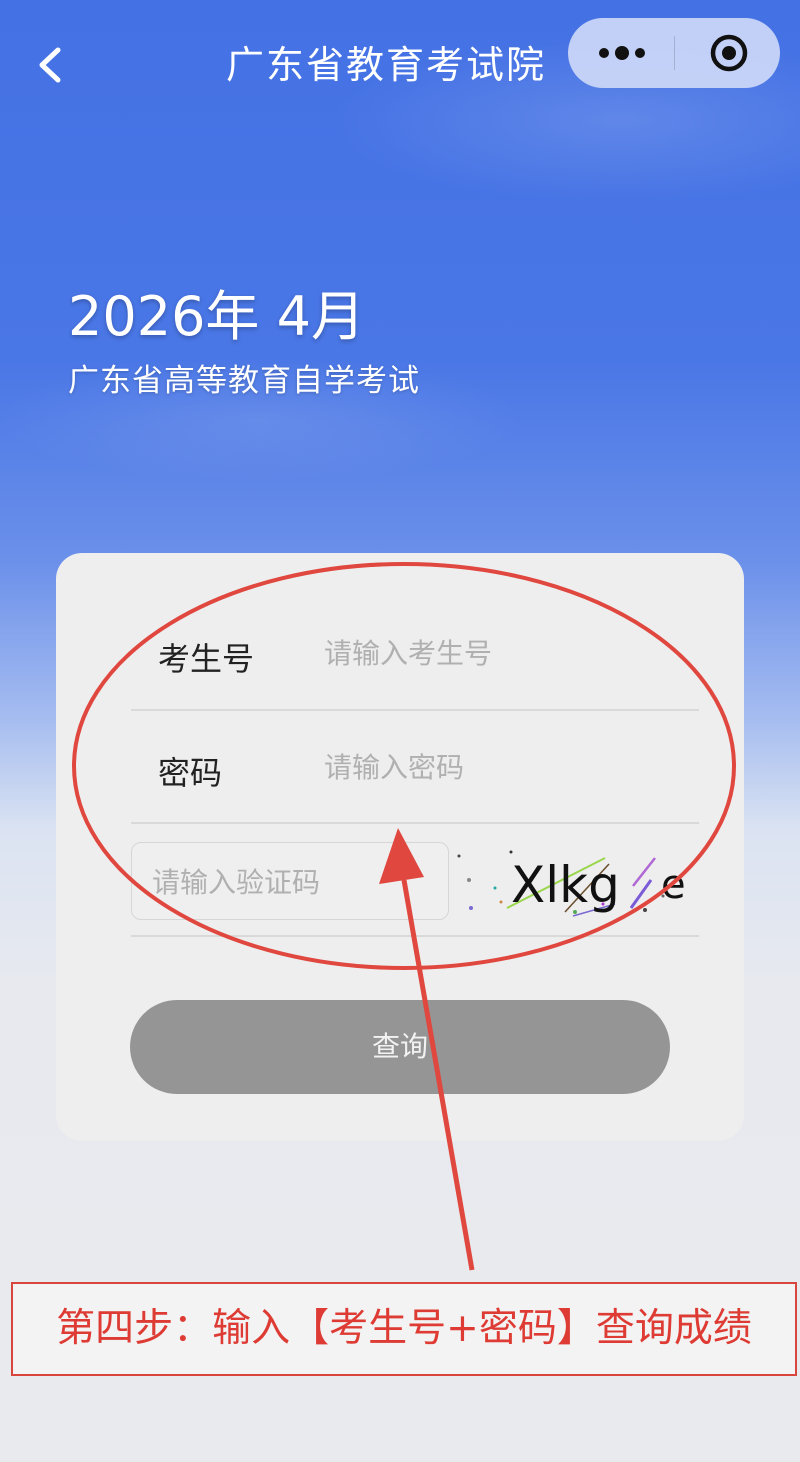 This screenshot has width=800, height=1462. What do you see at coordinates (297, 882) in the screenshot?
I see `captcha-input` at bounding box center [297, 882].